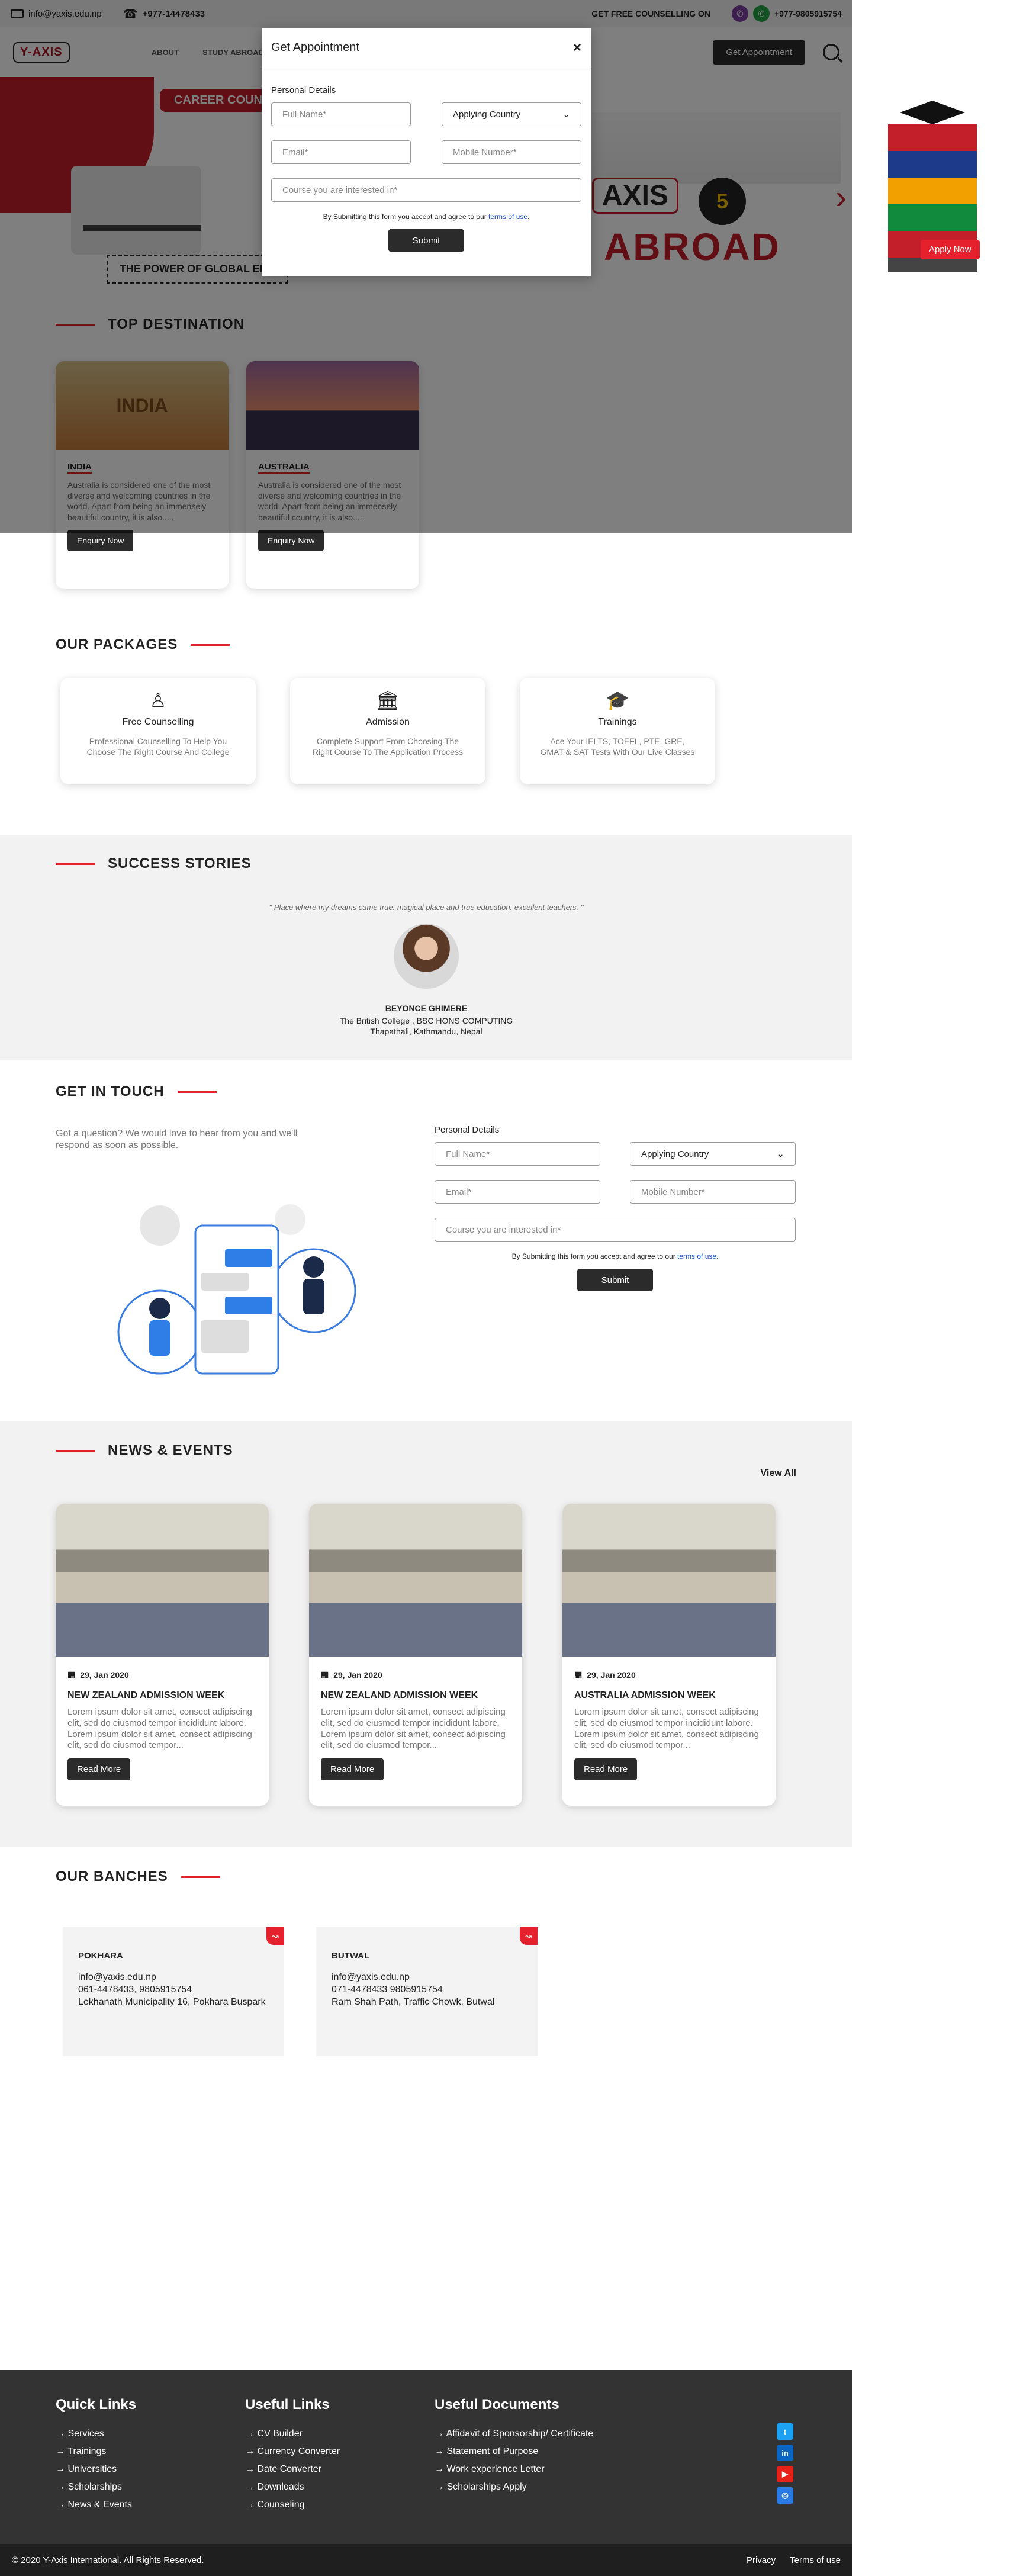 Image resolution: width=1023 pixels, height=2576 pixels. Describe the element at coordinates (785, 2453) in the screenshot. I see `linkedin-icon: in` at that location.